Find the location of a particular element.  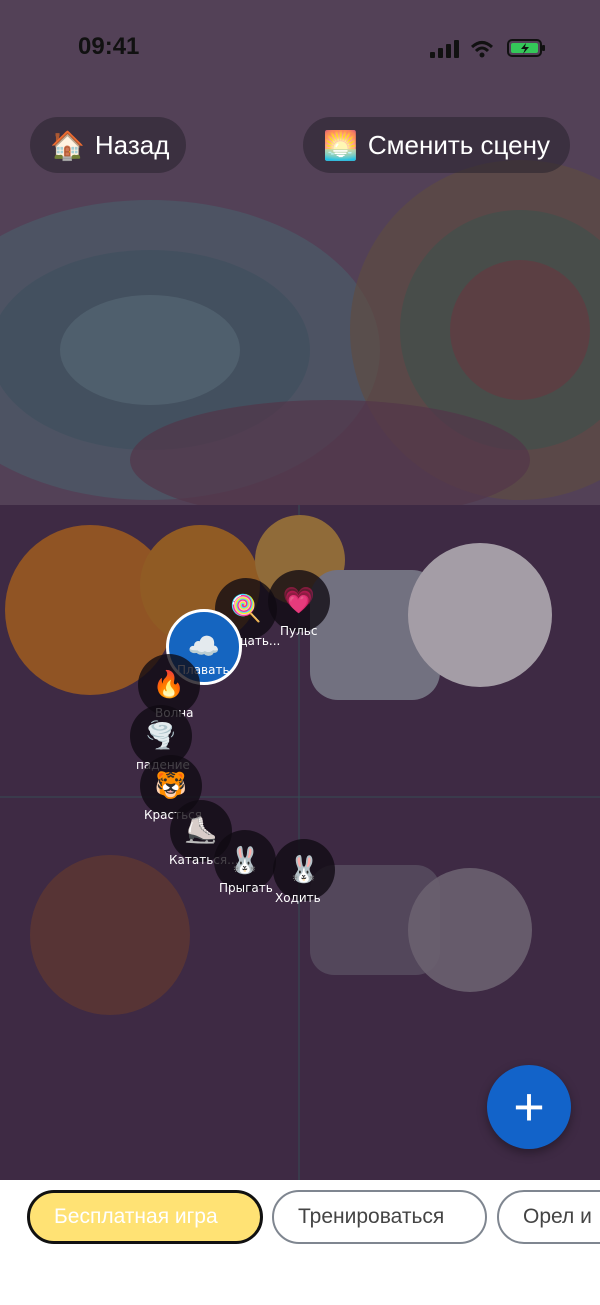

tornado-icon: 🌪️ is located at coordinates (161, 736).